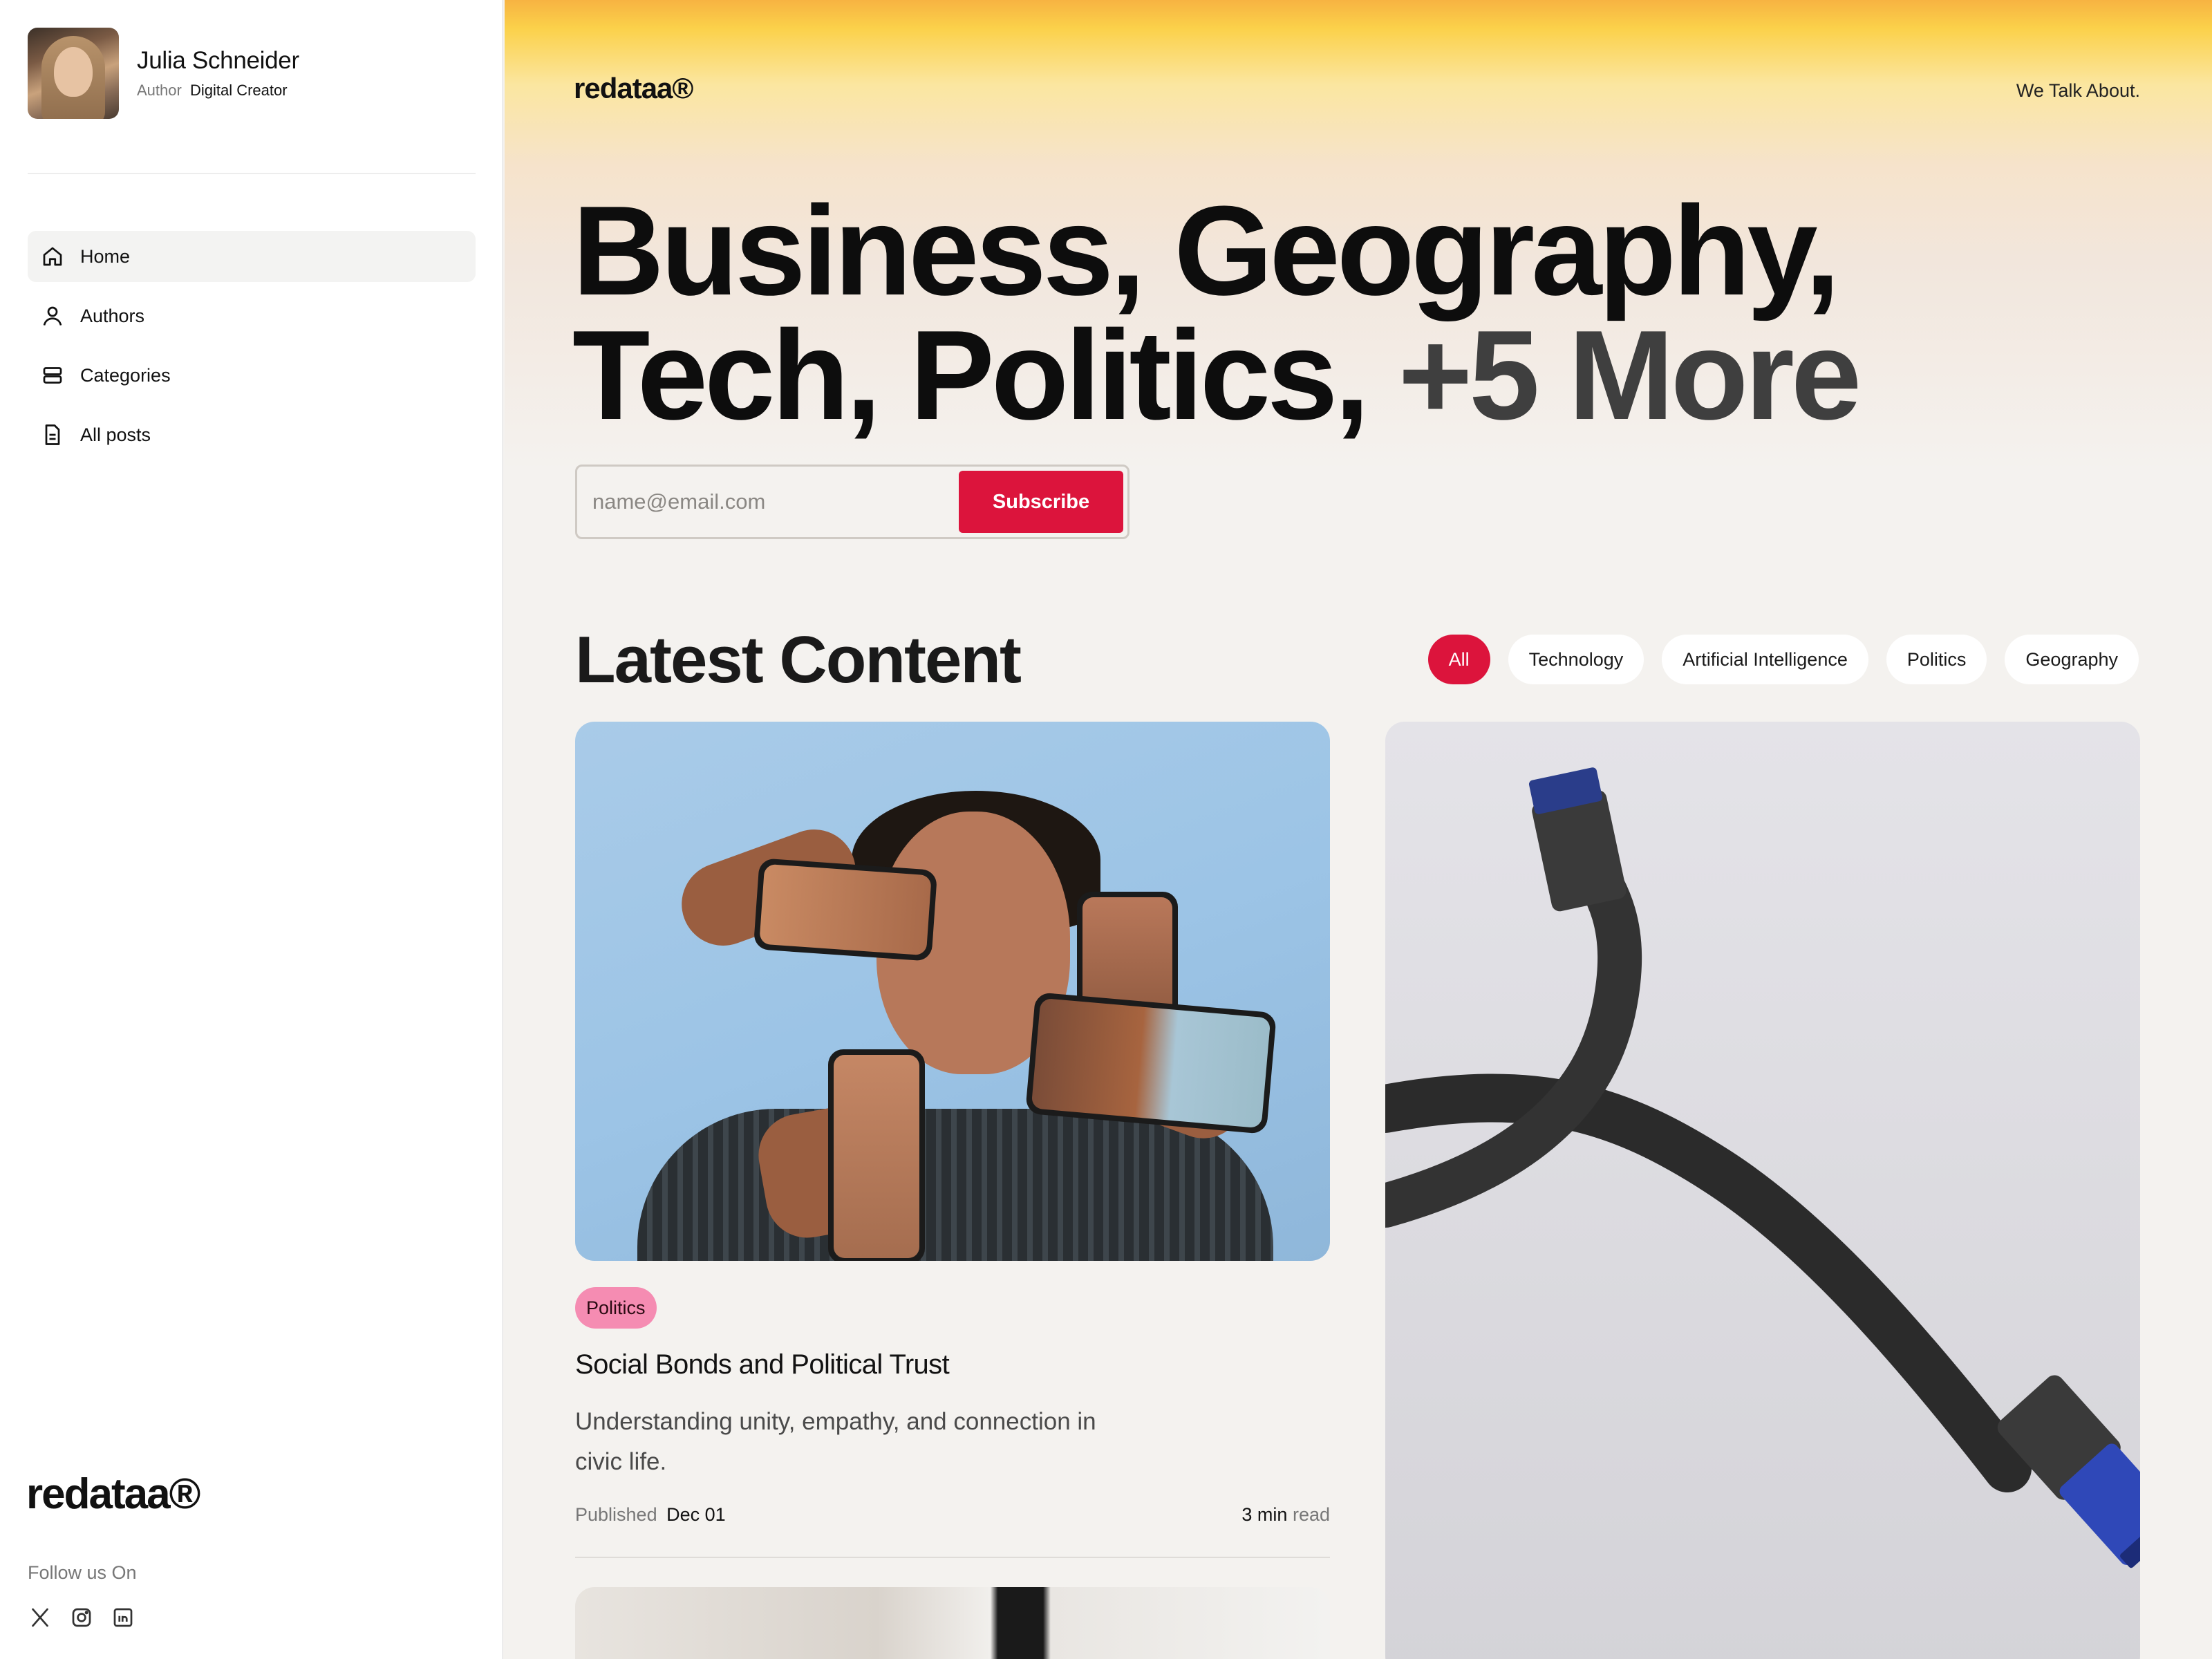 The width and height of the screenshot is (2212, 1659). What do you see at coordinates (1765, 659) in the screenshot?
I see `filter-chip-artificial-intelligence: Artificial Intelligence` at bounding box center [1765, 659].